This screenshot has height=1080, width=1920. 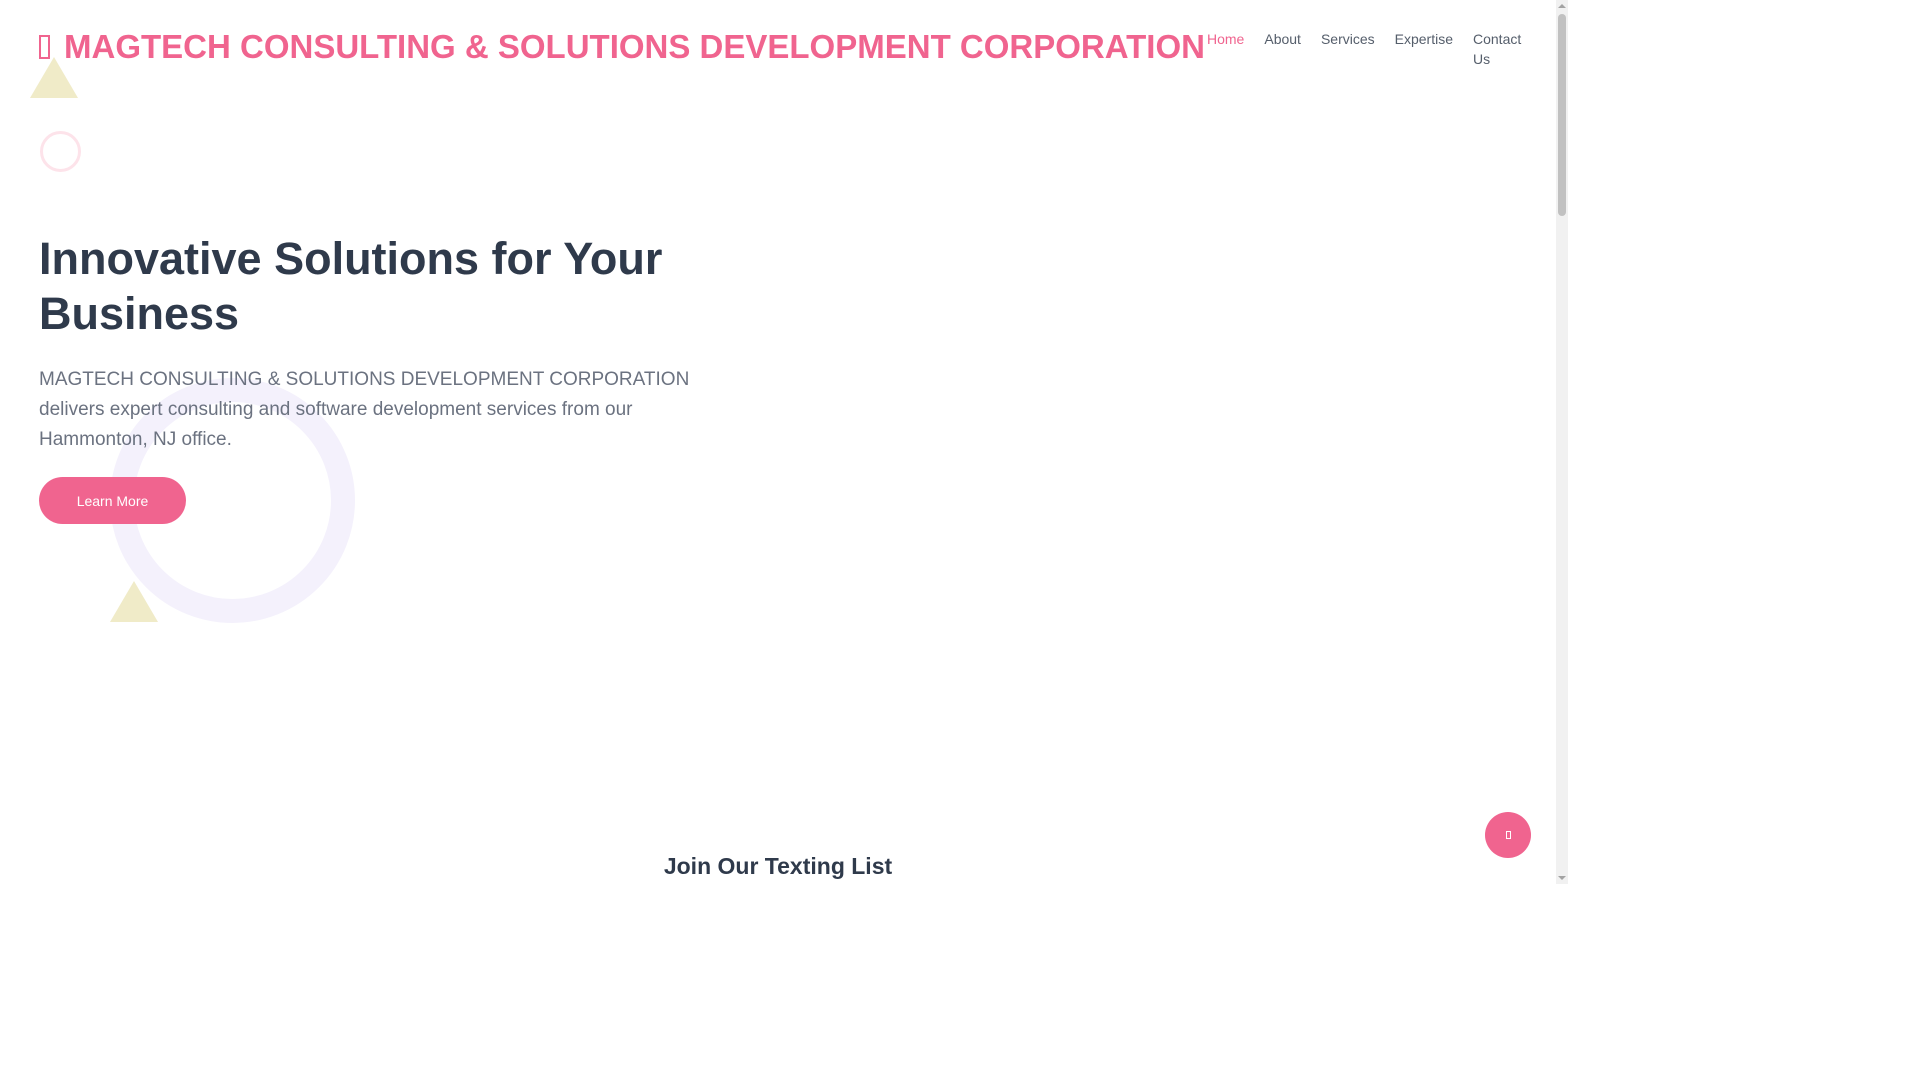 I want to click on nav-contact-us: Contact Us, so click(x=1498, y=49).